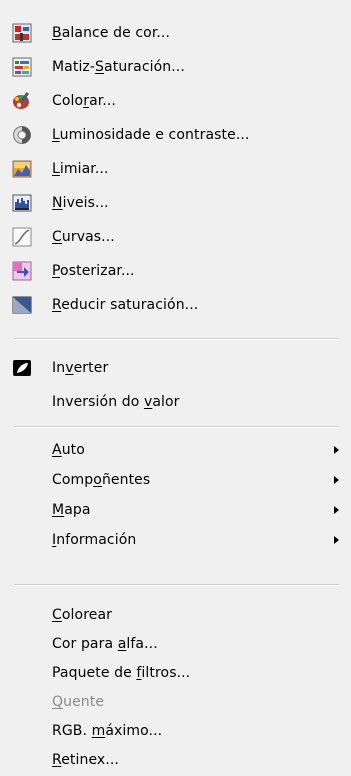 This screenshot has width=351, height=776. I want to click on menu-item-value-invert: Inversión do valor, so click(175, 402).